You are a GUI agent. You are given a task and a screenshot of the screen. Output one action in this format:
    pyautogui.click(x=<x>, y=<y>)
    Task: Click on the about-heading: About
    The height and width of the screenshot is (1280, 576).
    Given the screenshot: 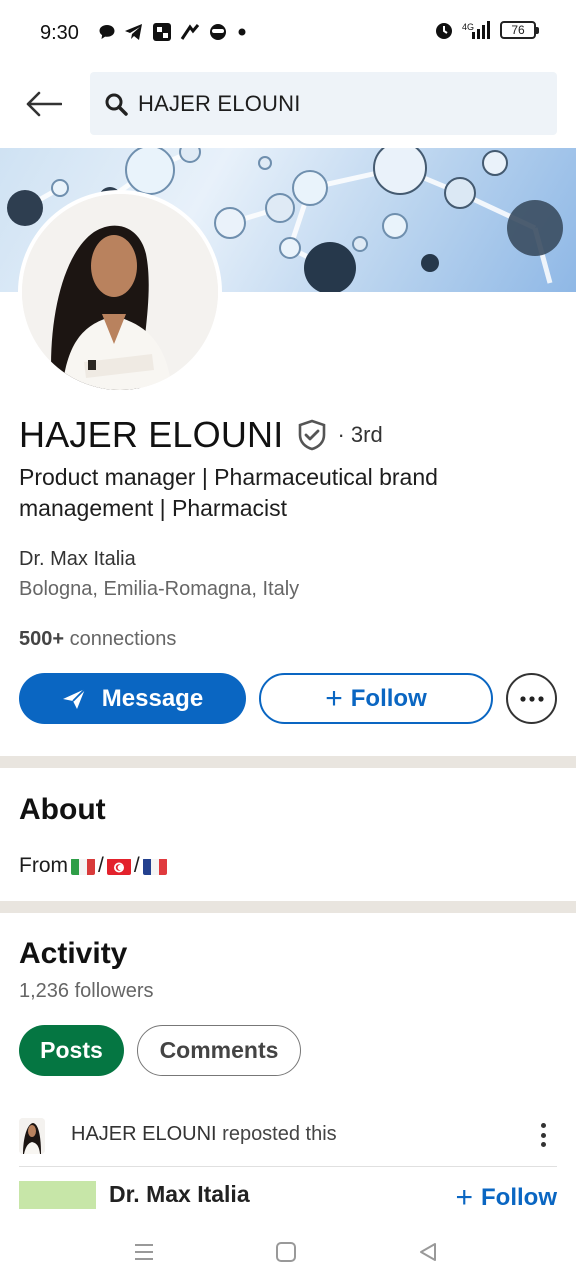 What is the action you would take?
    pyautogui.click(x=62, y=809)
    